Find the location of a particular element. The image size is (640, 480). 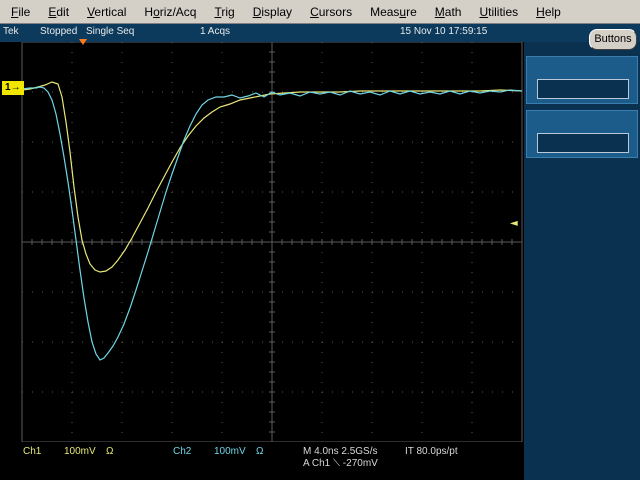

acq-count: 1 Acqs is located at coordinates (215, 31).